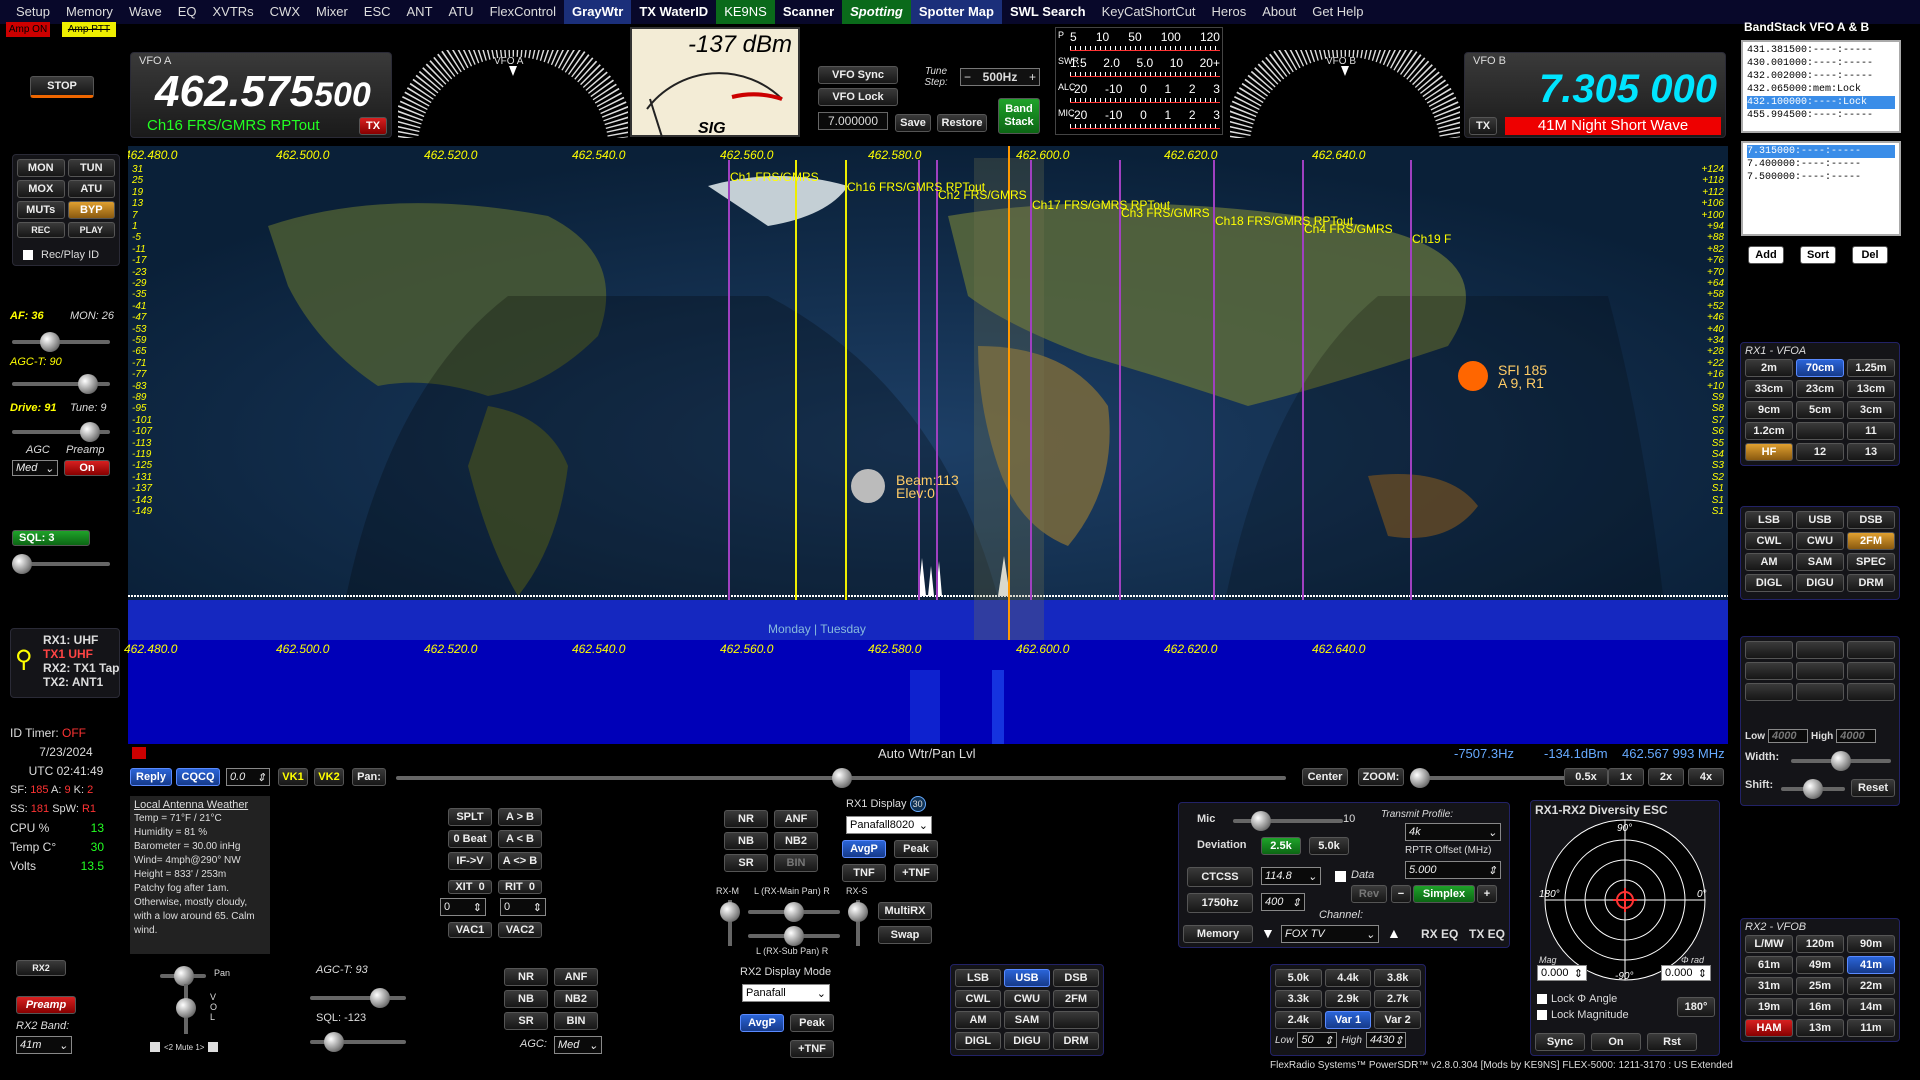 This screenshot has height=1080, width=1920. I want to click on menu-item-eq: EQ, so click(187, 12).